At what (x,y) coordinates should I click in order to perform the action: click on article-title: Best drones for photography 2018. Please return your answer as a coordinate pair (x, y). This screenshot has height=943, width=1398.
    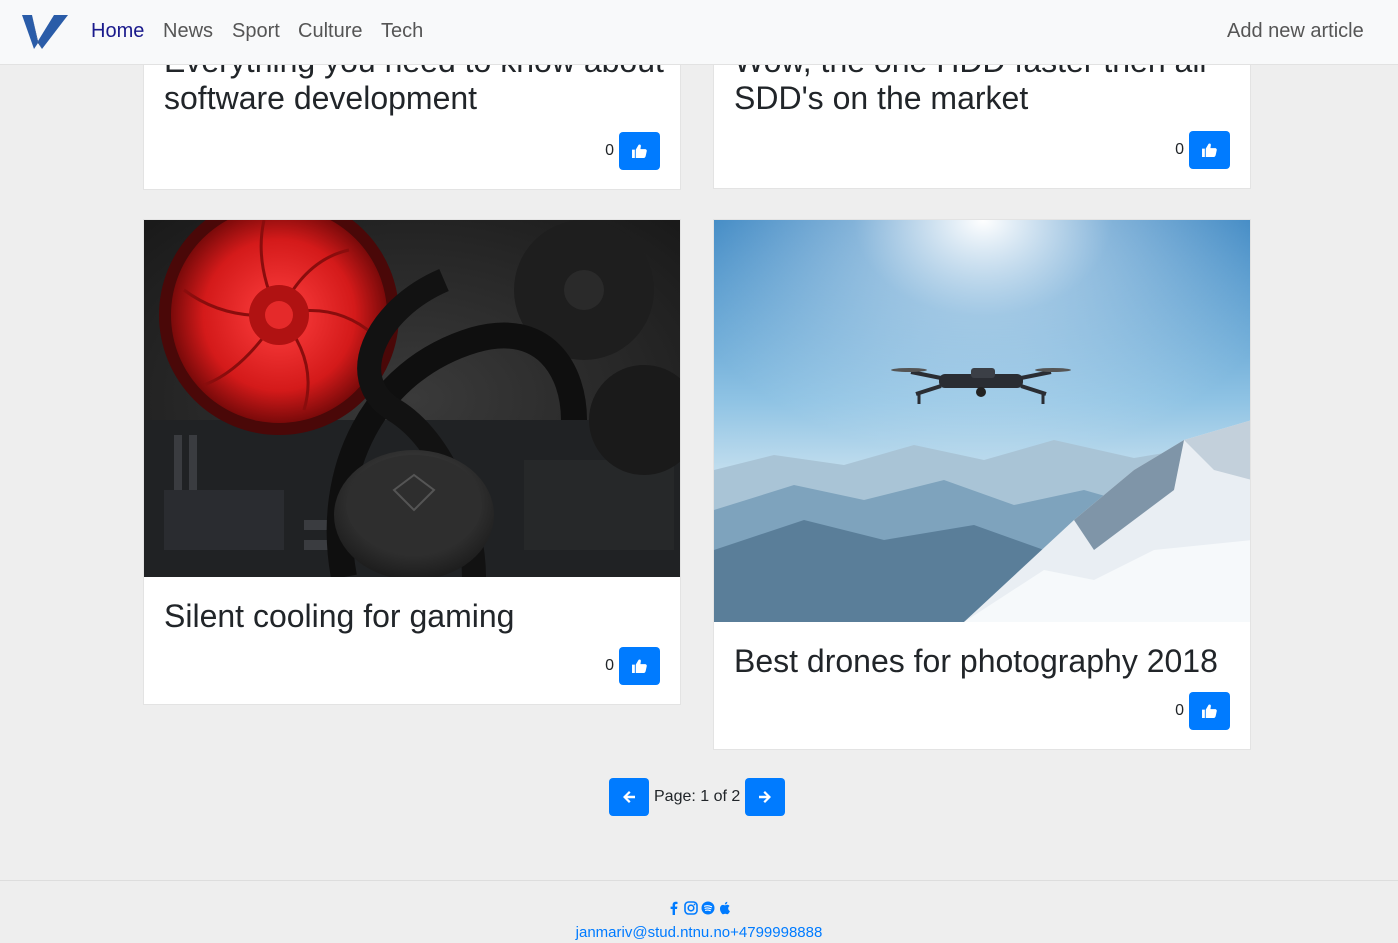
    Looking at the image, I should click on (989, 661).